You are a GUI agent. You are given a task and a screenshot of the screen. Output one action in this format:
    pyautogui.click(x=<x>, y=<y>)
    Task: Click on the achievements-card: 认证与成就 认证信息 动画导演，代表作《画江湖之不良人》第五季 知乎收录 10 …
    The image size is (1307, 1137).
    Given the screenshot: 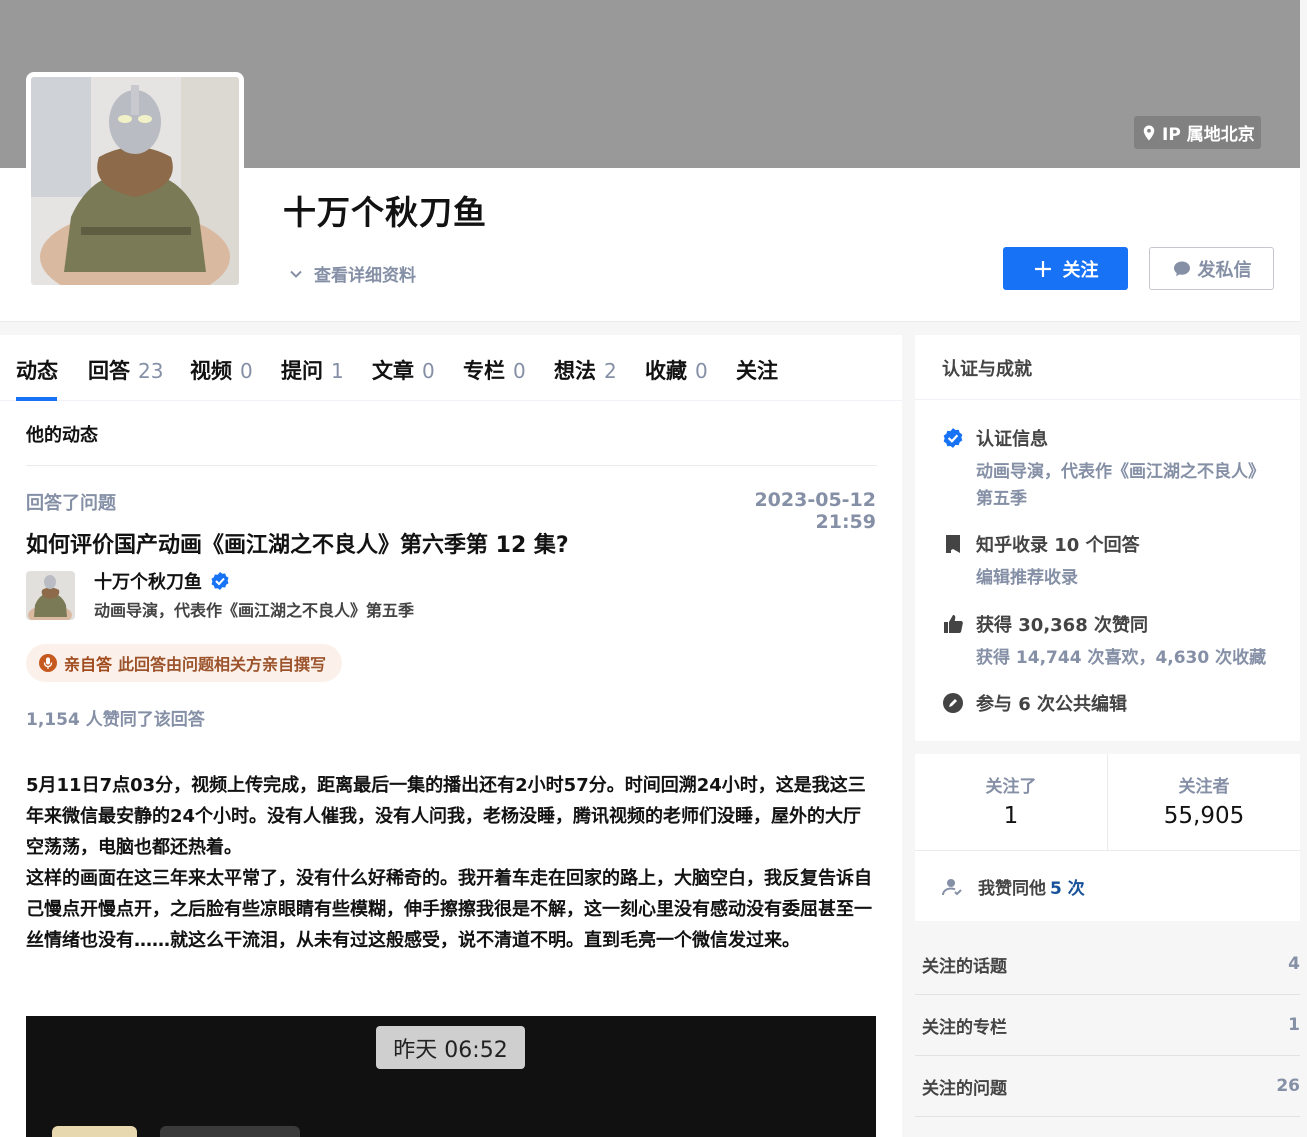 What is the action you would take?
    pyautogui.click(x=1107, y=538)
    